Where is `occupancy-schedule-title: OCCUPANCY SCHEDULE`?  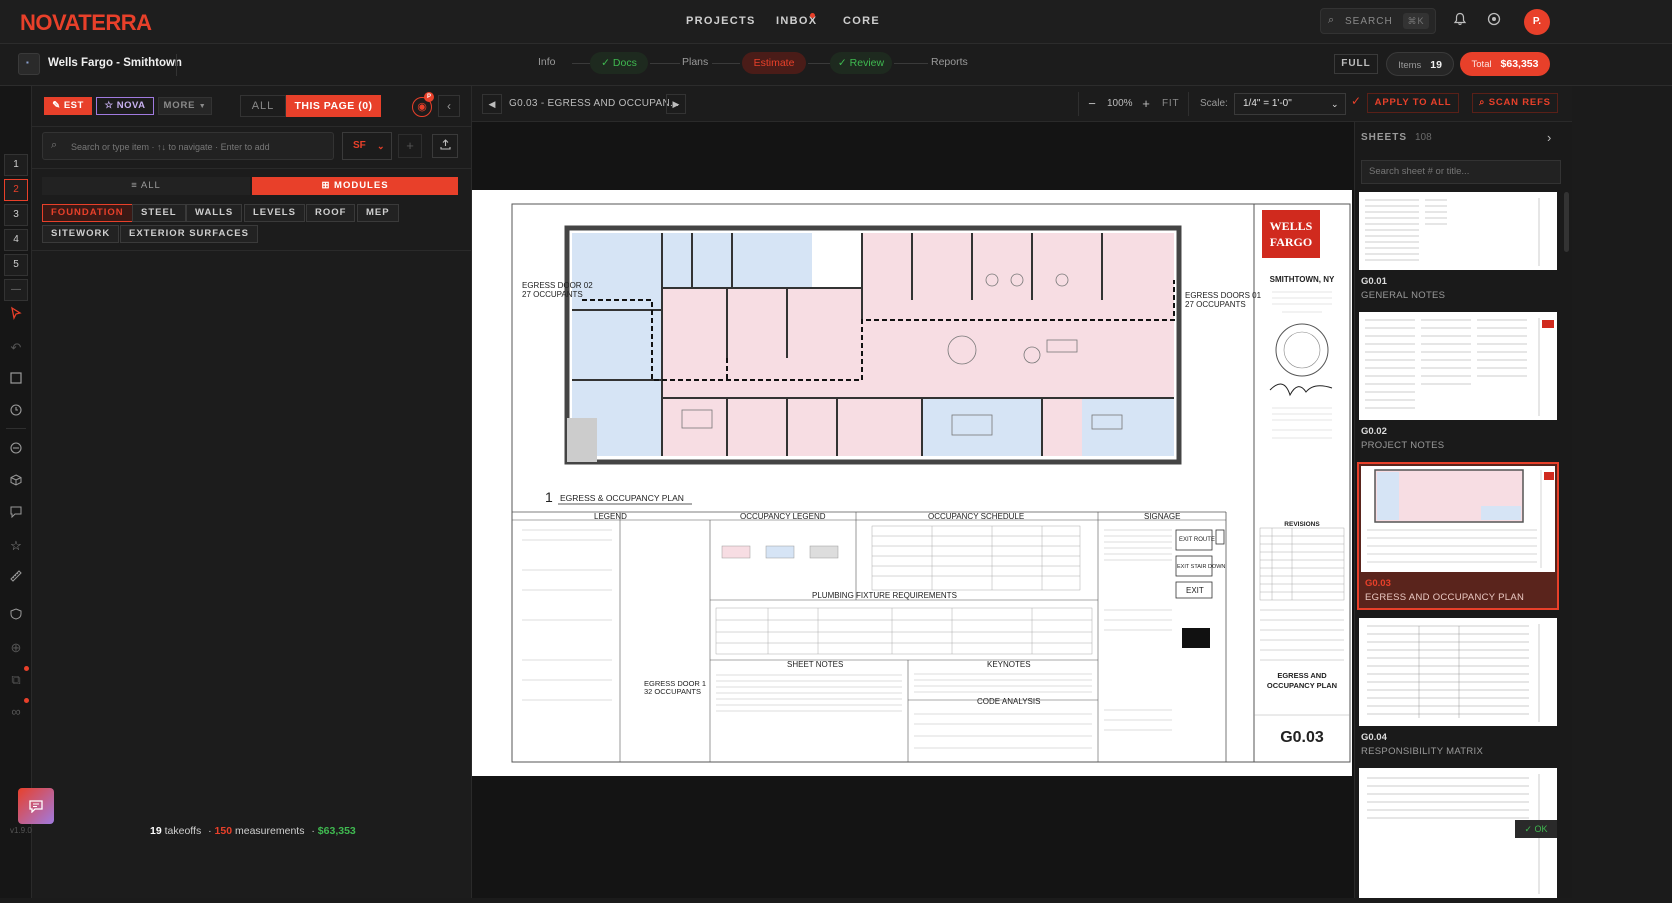 occupancy-schedule-title: OCCUPANCY SCHEDULE is located at coordinates (976, 516).